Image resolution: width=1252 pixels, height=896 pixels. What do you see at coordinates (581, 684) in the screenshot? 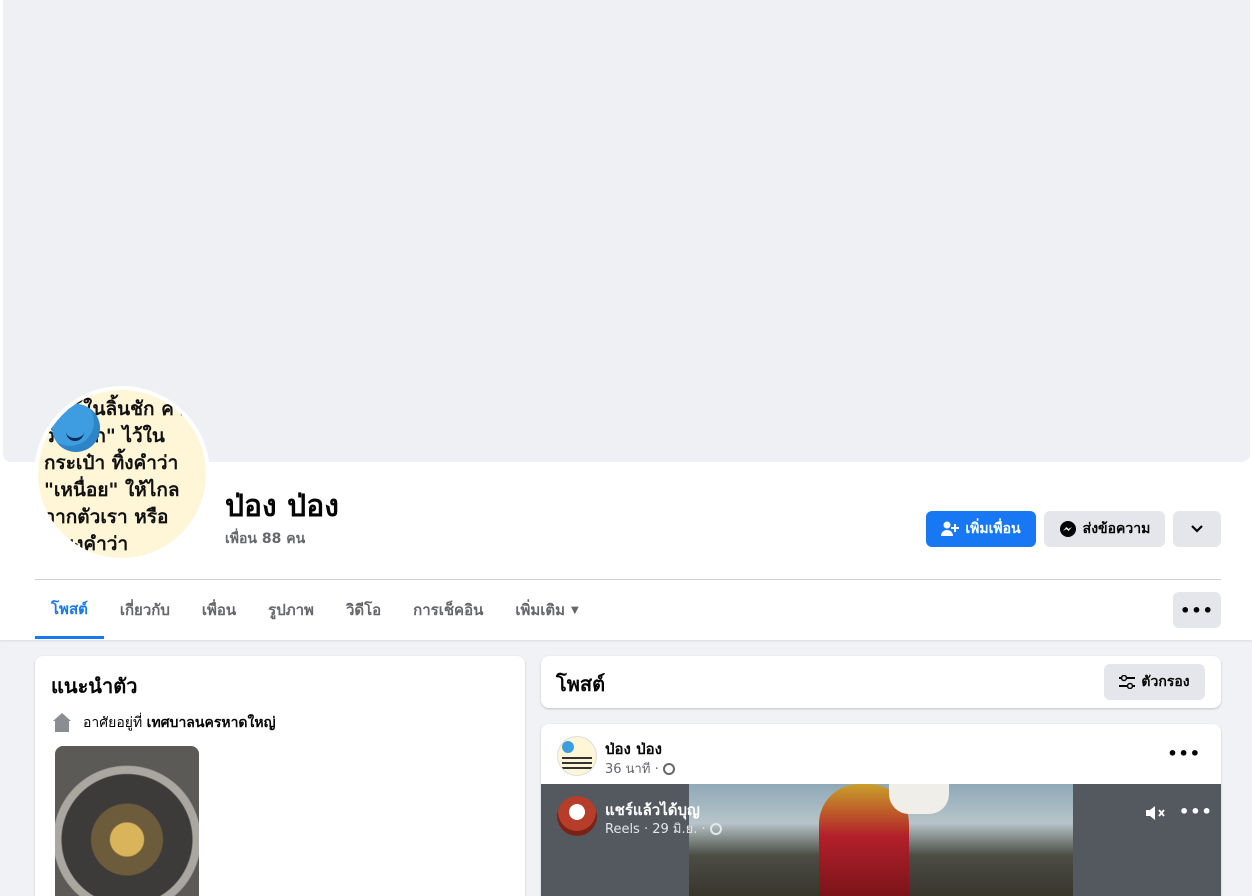
I see `posts-title: โพสต์` at bounding box center [581, 684].